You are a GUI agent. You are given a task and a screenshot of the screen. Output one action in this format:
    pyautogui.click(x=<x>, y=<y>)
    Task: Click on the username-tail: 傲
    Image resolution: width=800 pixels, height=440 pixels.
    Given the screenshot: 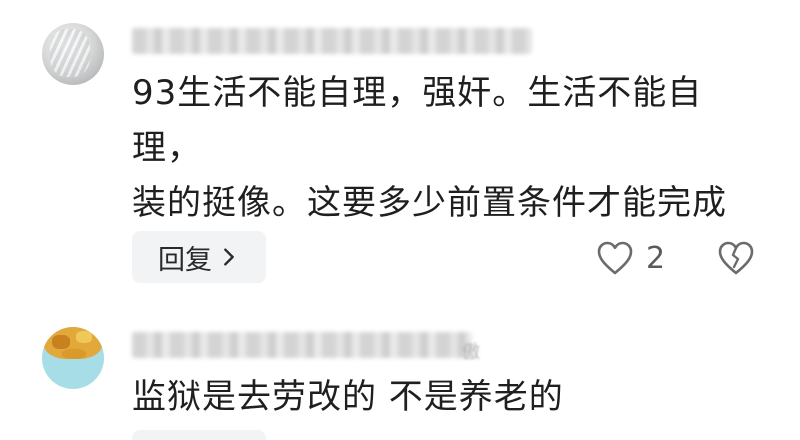 What is the action you would take?
    pyautogui.click(x=471, y=352)
    